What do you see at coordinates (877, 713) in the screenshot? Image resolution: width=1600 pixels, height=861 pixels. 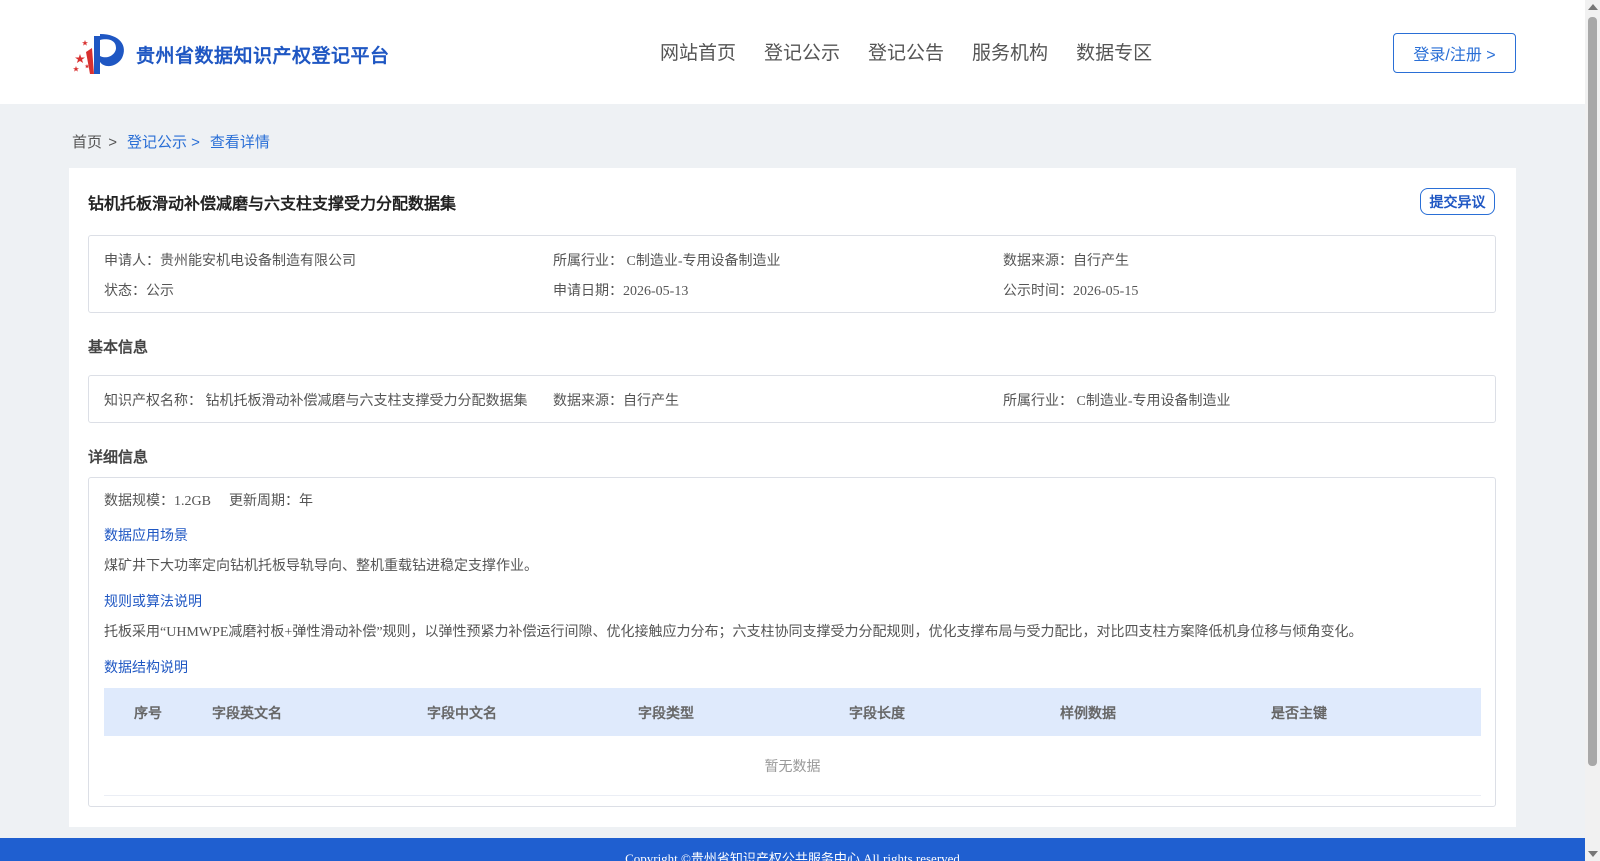 I see `column-header-length: 字段长度` at bounding box center [877, 713].